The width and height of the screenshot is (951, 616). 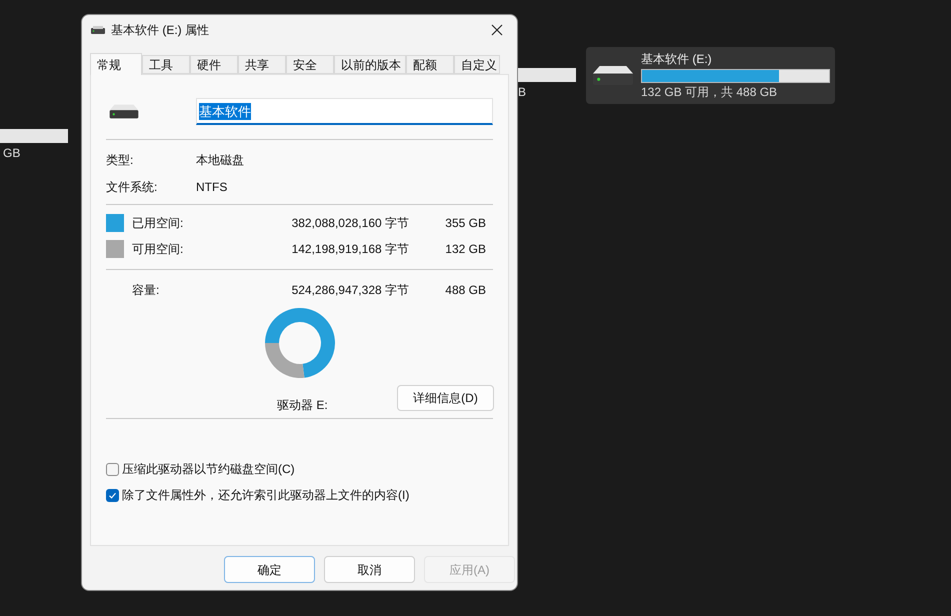 What do you see at coordinates (465, 249) in the screenshot?
I see `size-value: 132 GB` at bounding box center [465, 249].